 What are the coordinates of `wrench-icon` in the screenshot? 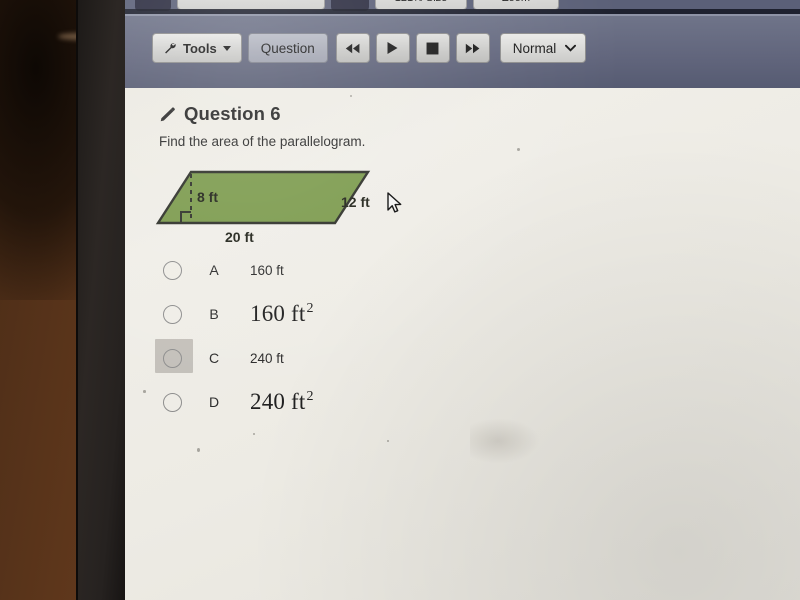 It's located at (170, 48).